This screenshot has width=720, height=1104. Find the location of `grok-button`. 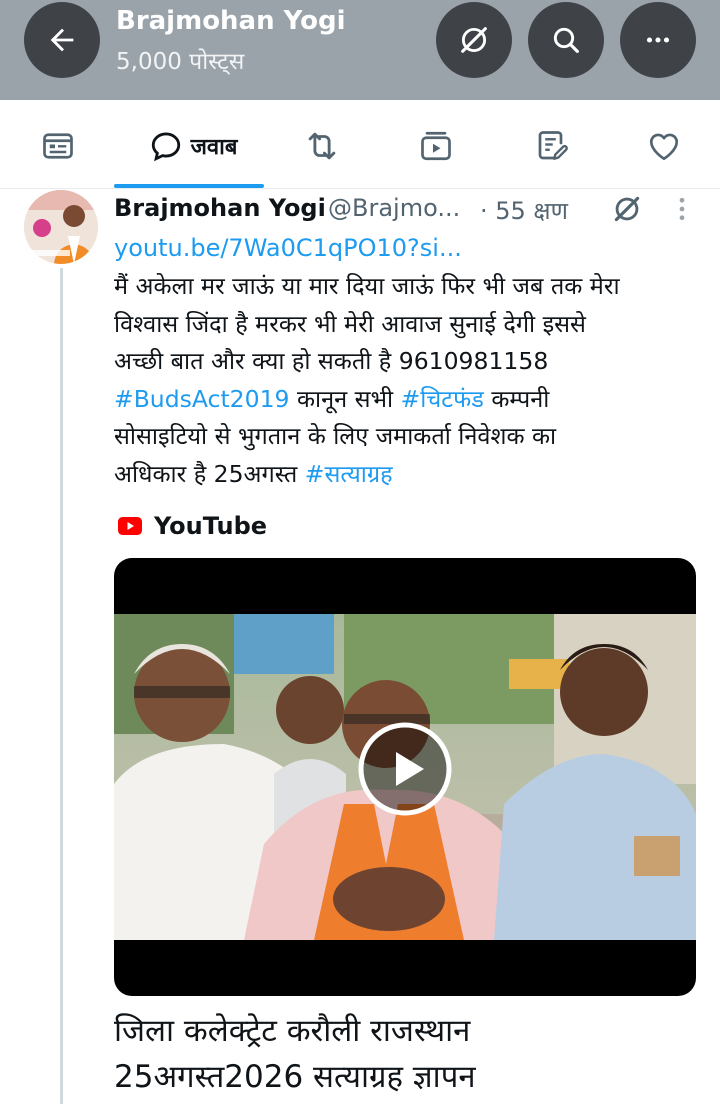

grok-button is located at coordinates (474, 40).